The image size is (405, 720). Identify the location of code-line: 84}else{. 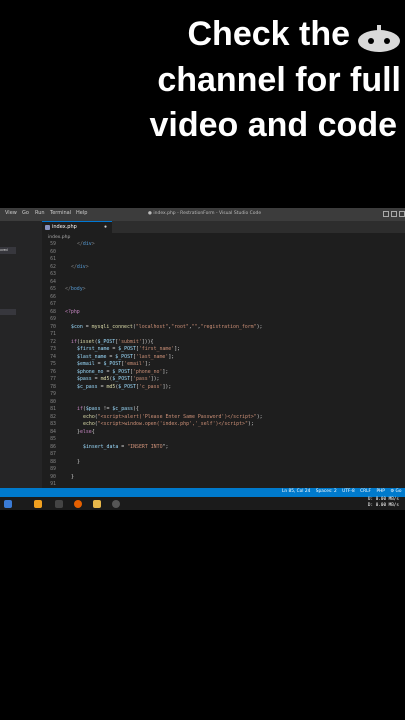
(223, 433).